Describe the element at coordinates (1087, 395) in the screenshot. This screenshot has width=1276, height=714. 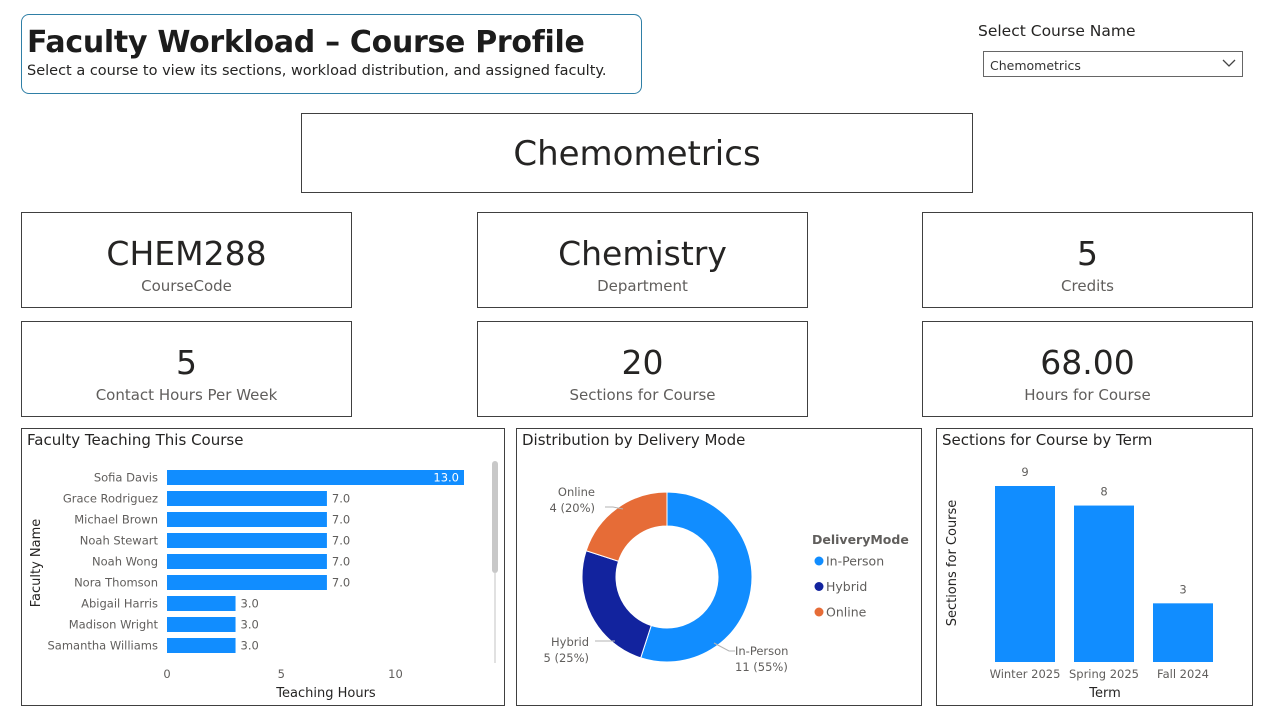
I see `hours-label: Hours for Course` at that location.